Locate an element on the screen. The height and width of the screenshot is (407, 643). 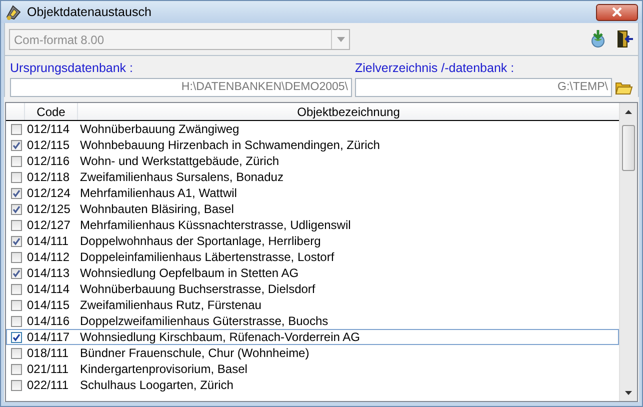
table-cell-text: 014/113 is located at coordinates (48, 273).